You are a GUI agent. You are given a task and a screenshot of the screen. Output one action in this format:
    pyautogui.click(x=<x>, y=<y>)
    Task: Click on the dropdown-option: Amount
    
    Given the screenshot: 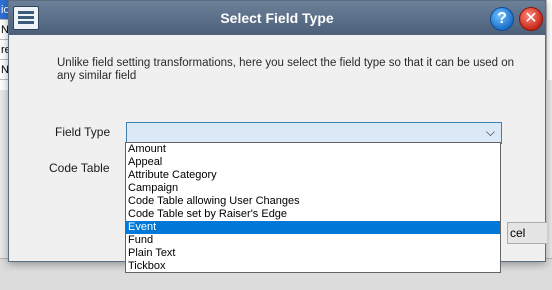 What is the action you would take?
    pyautogui.click(x=313, y=149)
    